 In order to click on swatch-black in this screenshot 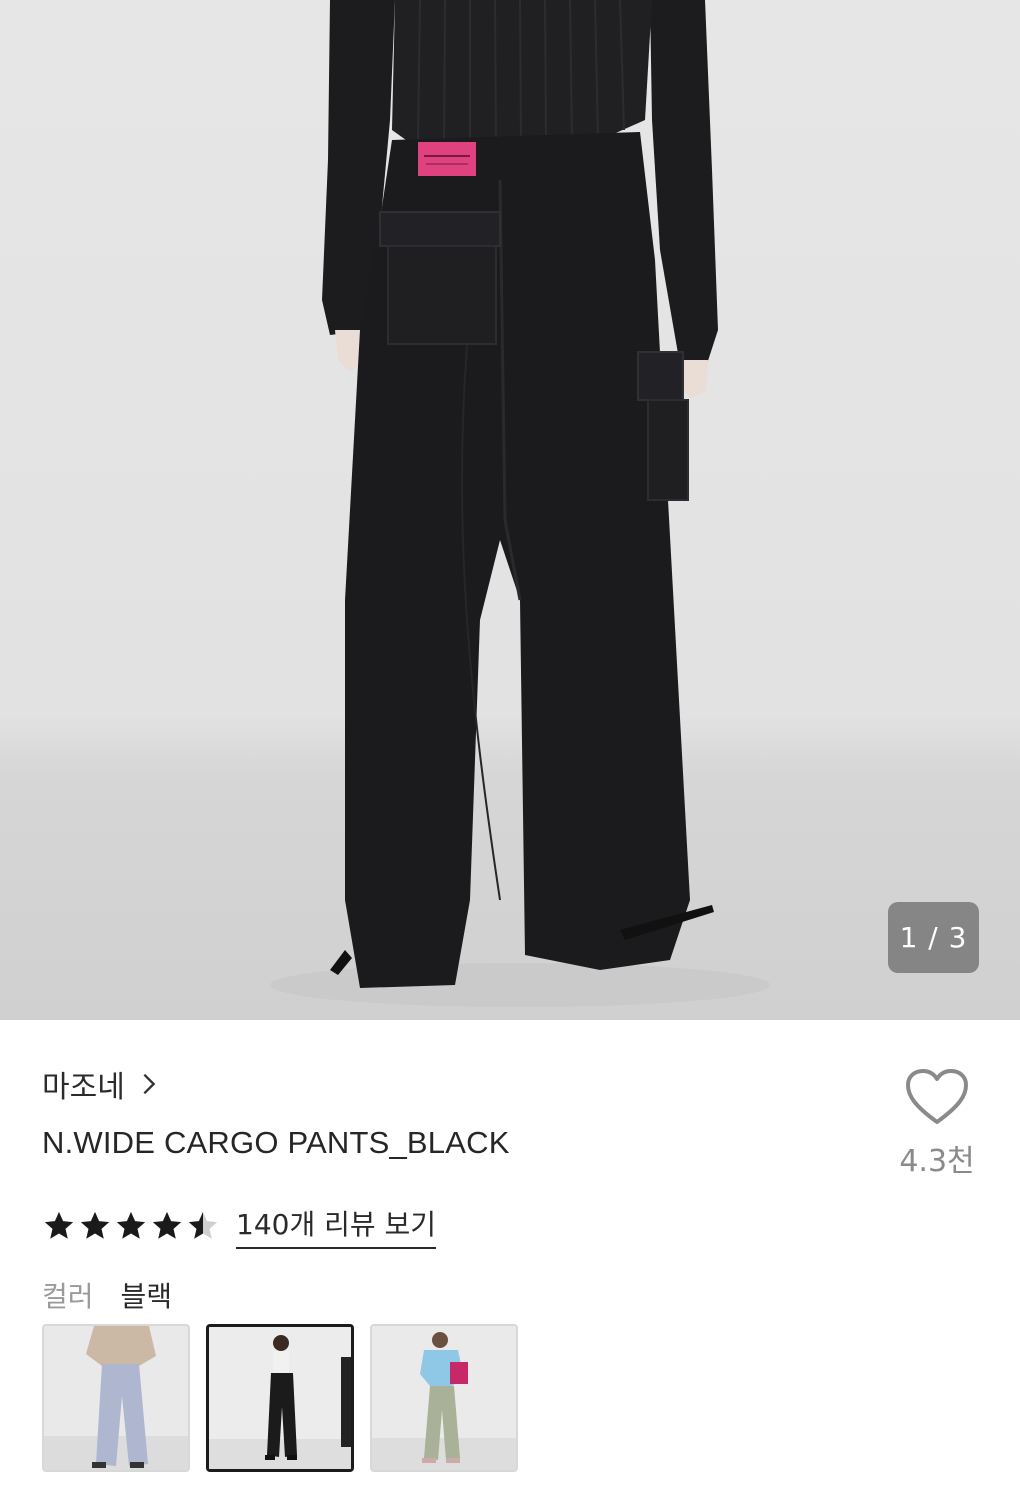, I will do `click(280, 1398)`.